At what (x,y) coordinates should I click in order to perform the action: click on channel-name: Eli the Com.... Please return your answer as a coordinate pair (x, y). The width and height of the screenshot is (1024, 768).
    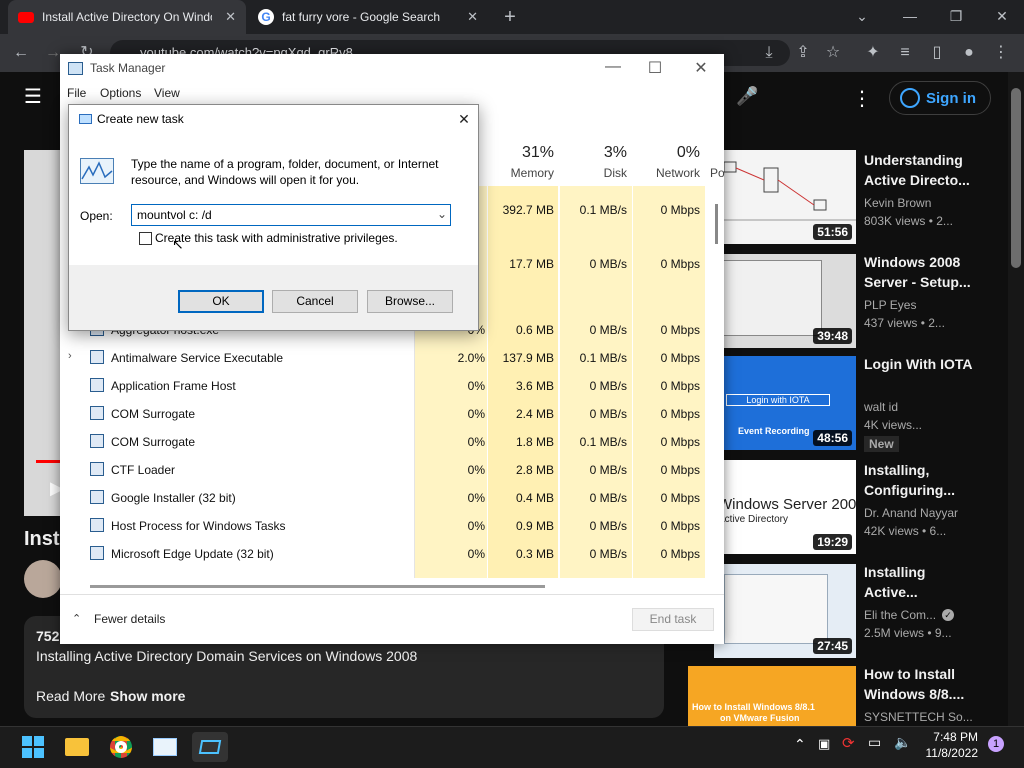
    Looking at the image, I should click on (900, 615).